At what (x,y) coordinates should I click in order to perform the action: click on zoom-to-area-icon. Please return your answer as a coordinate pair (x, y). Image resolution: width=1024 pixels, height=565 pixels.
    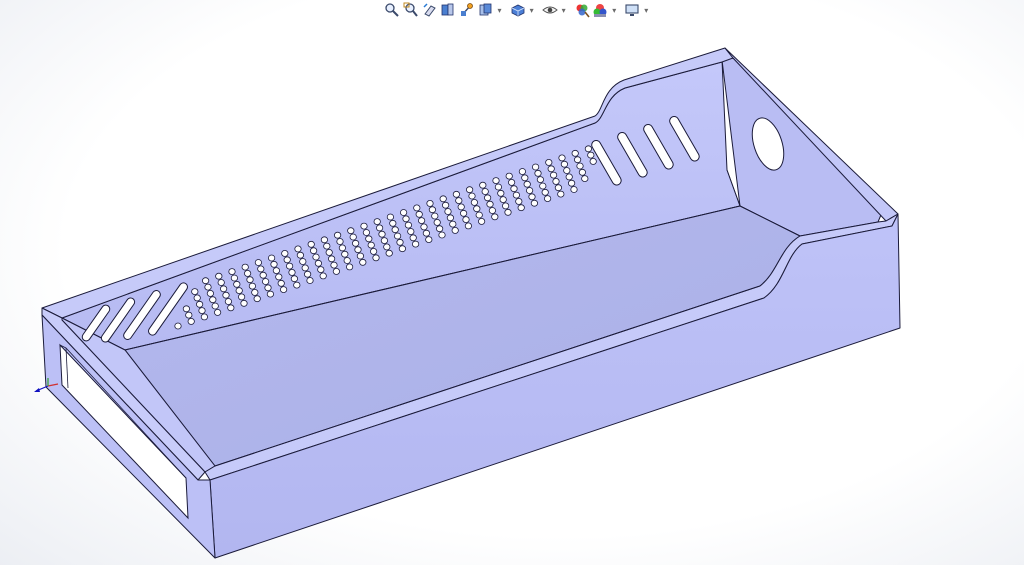
    Looking at the image, I should click on (411, 10).